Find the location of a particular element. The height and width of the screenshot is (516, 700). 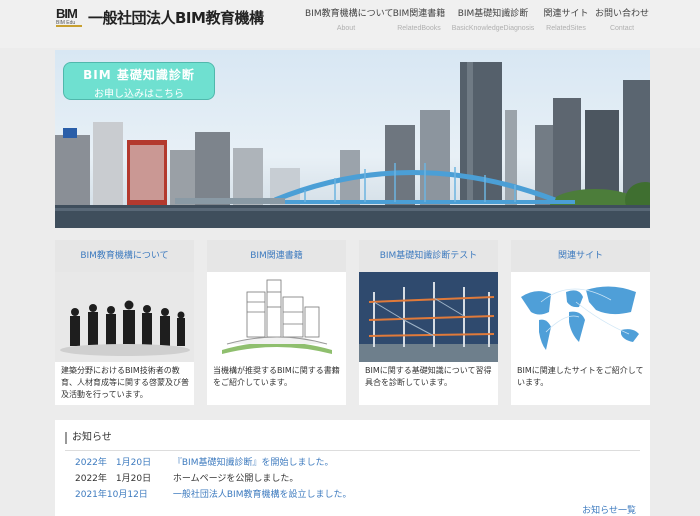

business-people-image is located at coordinates (124, 317).